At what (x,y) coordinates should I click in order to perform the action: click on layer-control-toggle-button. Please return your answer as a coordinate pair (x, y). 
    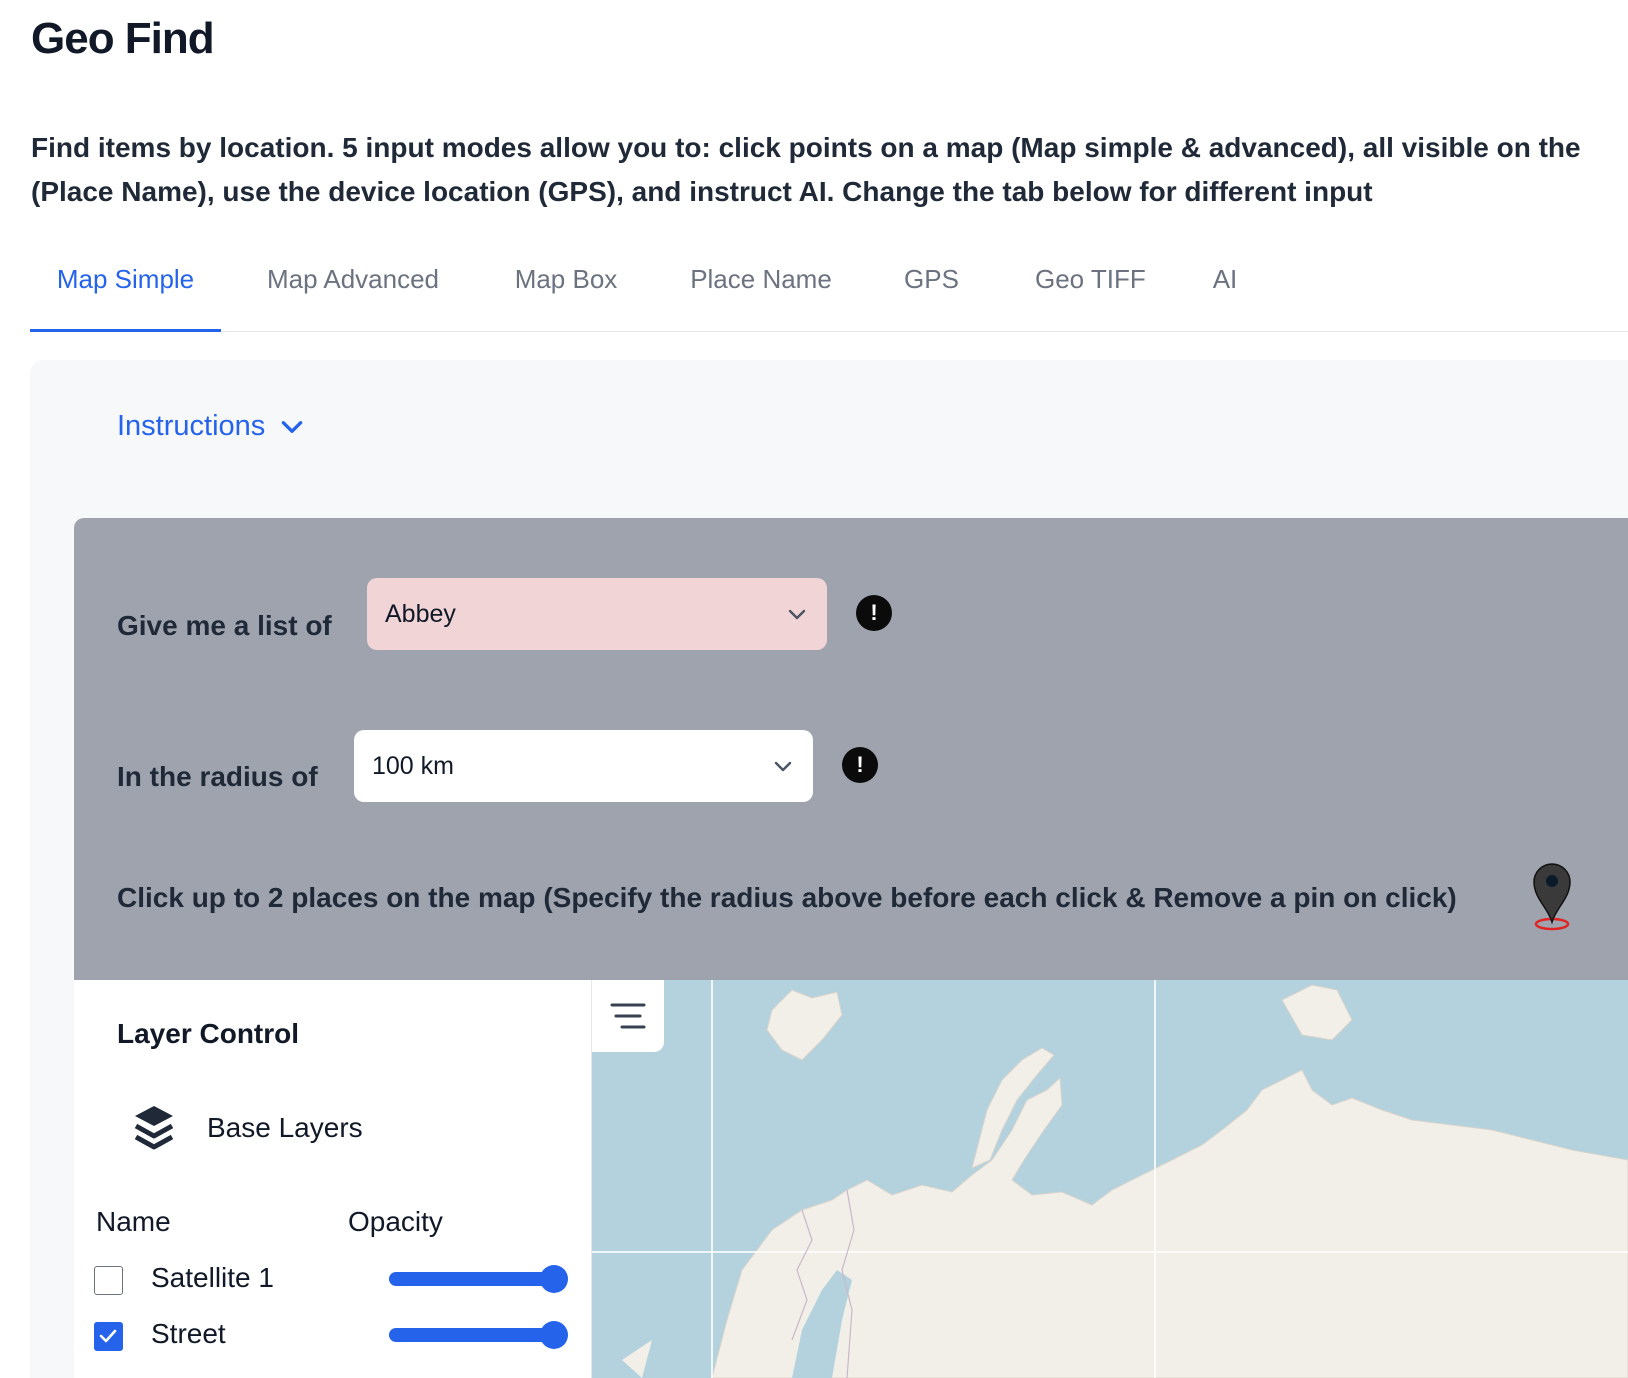
    Looking at the image, I should click on (628, 1016).